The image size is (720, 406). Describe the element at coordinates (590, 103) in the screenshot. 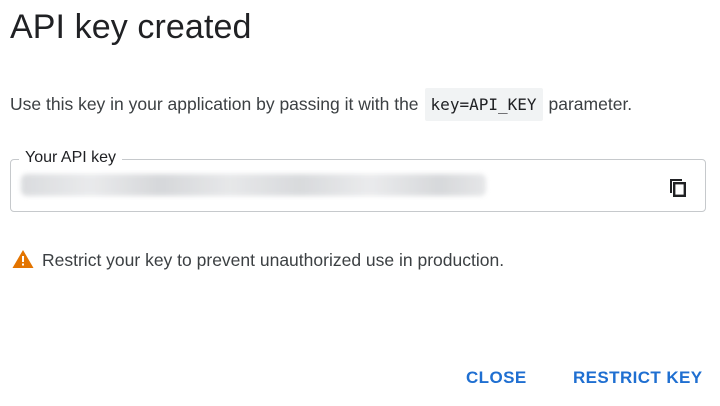

I see `description-suffix: parameter.` at that location.